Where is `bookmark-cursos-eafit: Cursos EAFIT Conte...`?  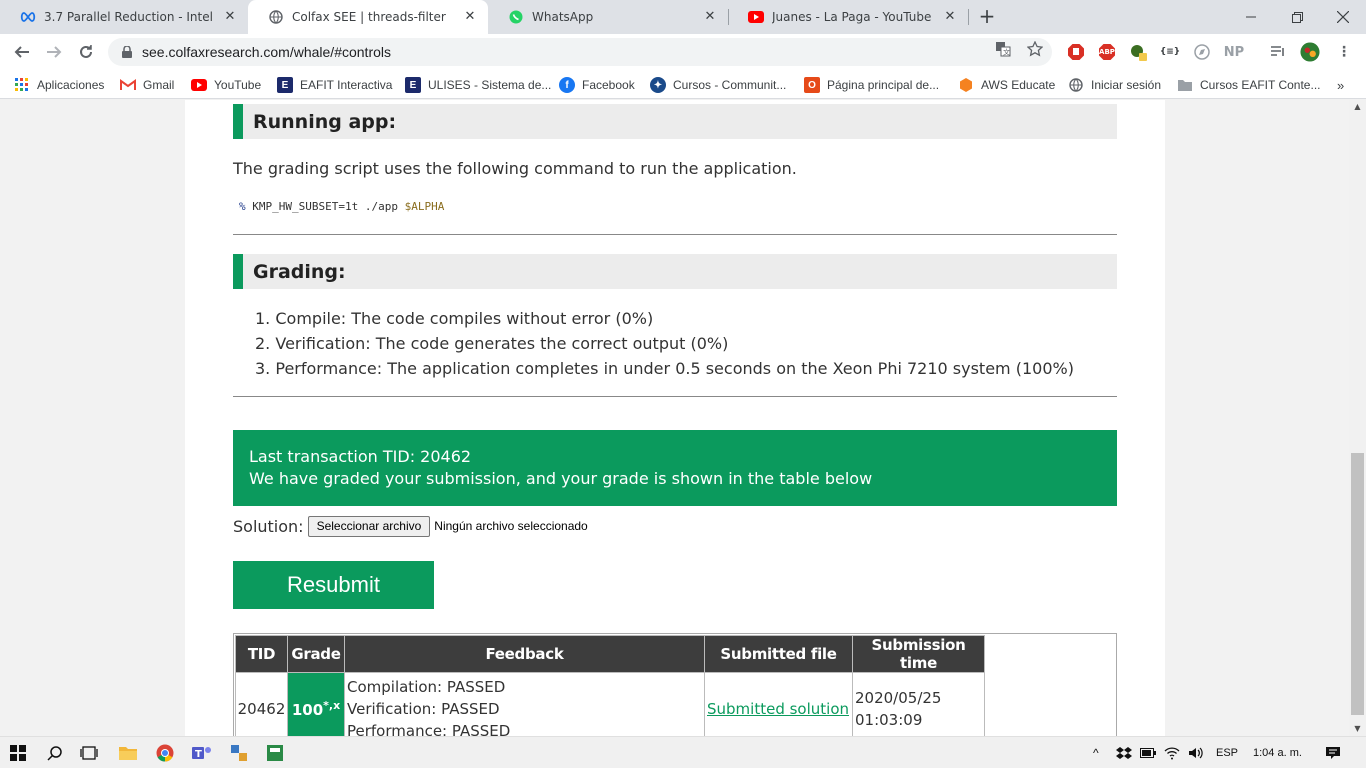 bookmark-cursos-eafit: Cursos EAFIT Conte... is located at coordinates (1249, 85).